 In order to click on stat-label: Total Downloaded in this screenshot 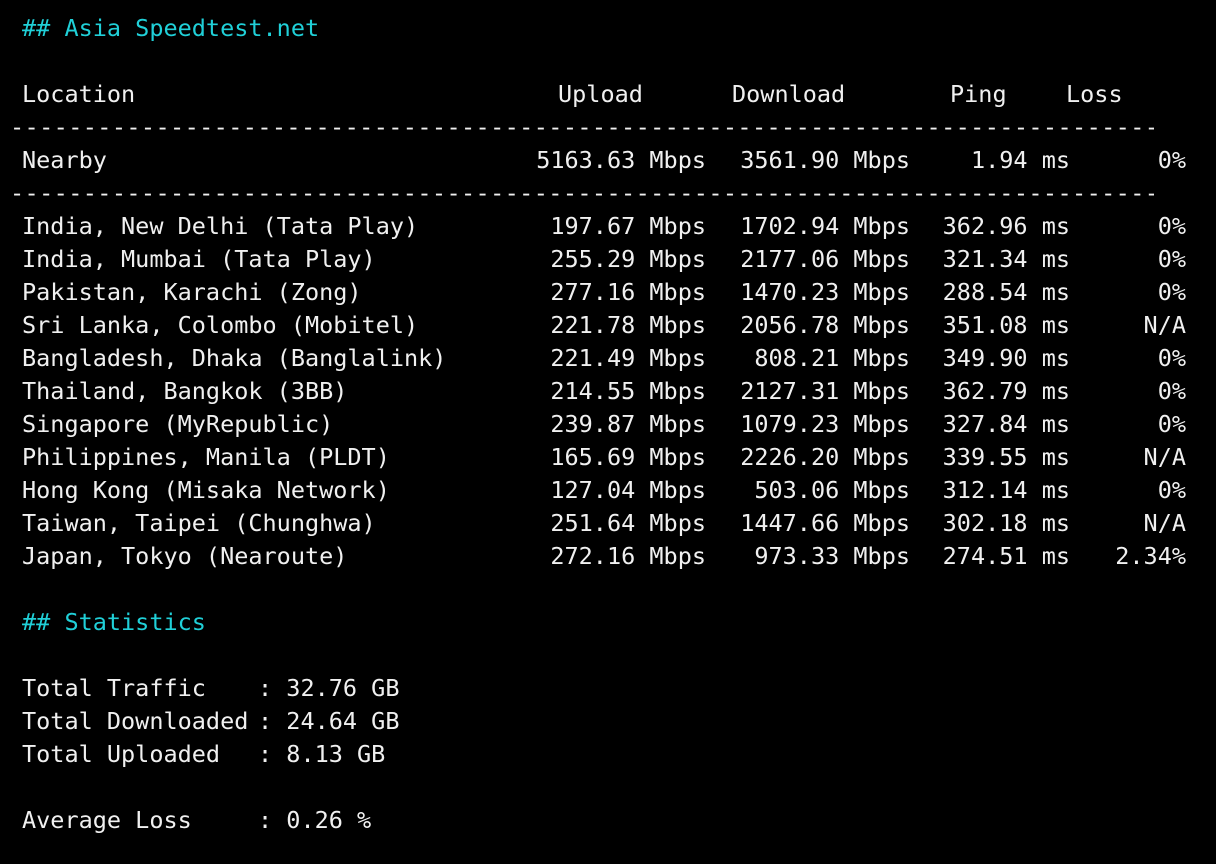, I will do `click(135, 721)`.